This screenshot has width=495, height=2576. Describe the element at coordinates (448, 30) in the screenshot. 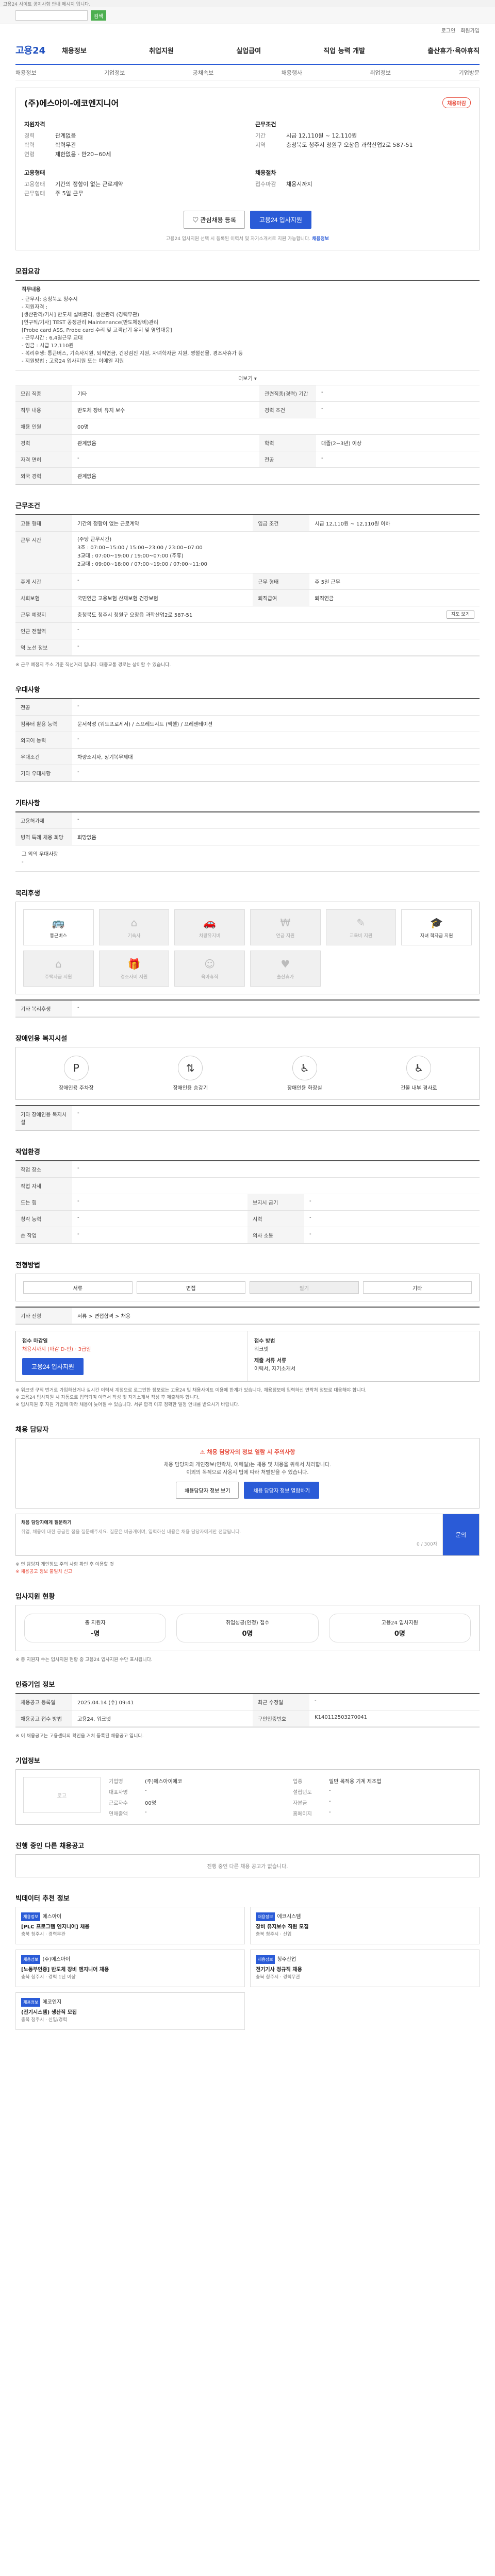

I see `login-link: 로그인` at that location.